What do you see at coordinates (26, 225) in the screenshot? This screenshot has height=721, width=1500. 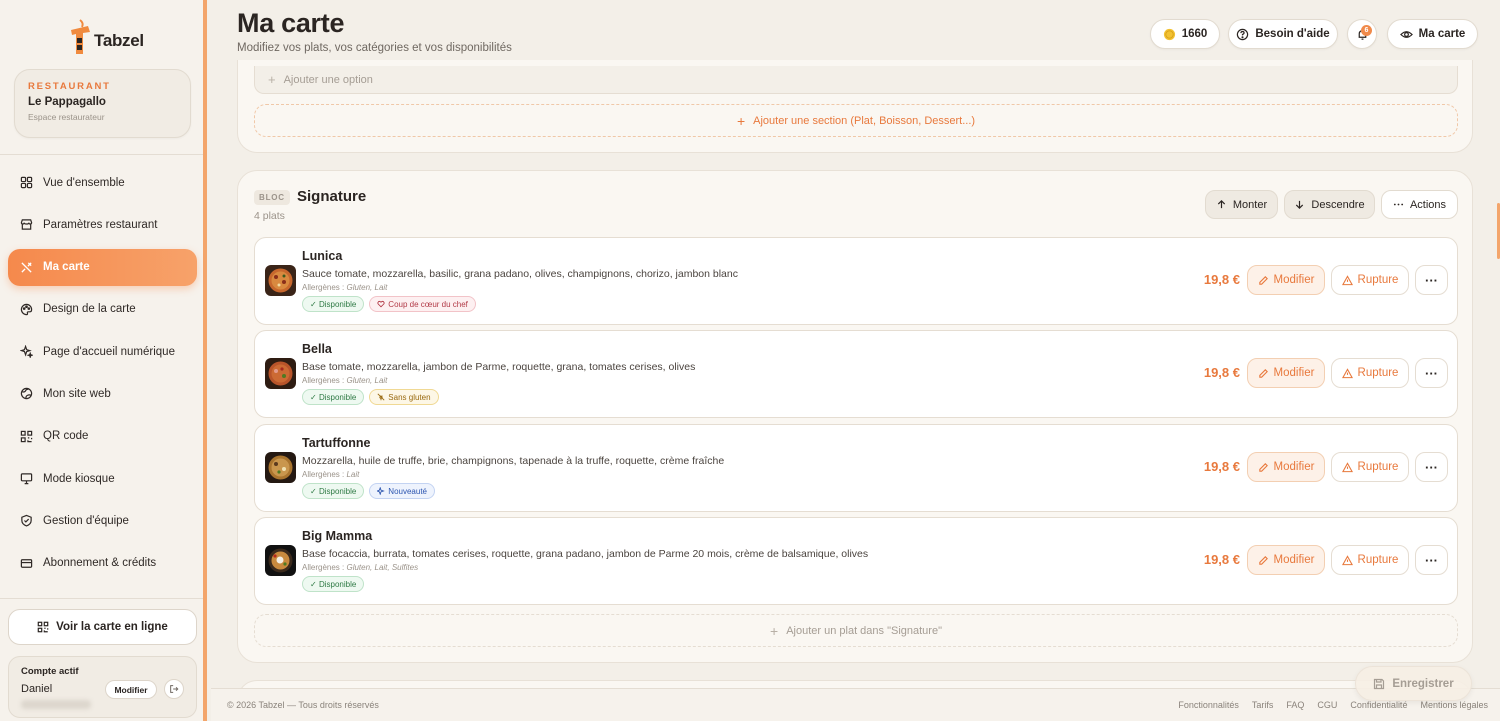 I see `store-icon` at bounding box center [26, 225].